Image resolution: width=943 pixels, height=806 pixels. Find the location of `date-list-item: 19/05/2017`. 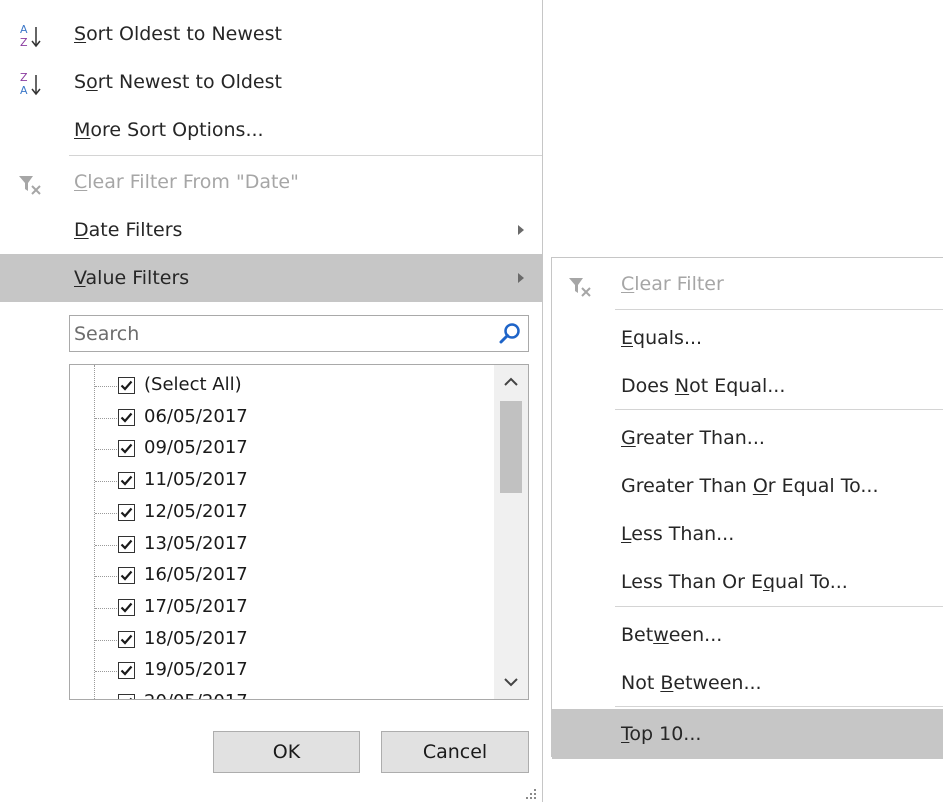

date-list-item: 19/05/2017 is located at coordinates (280, 671).